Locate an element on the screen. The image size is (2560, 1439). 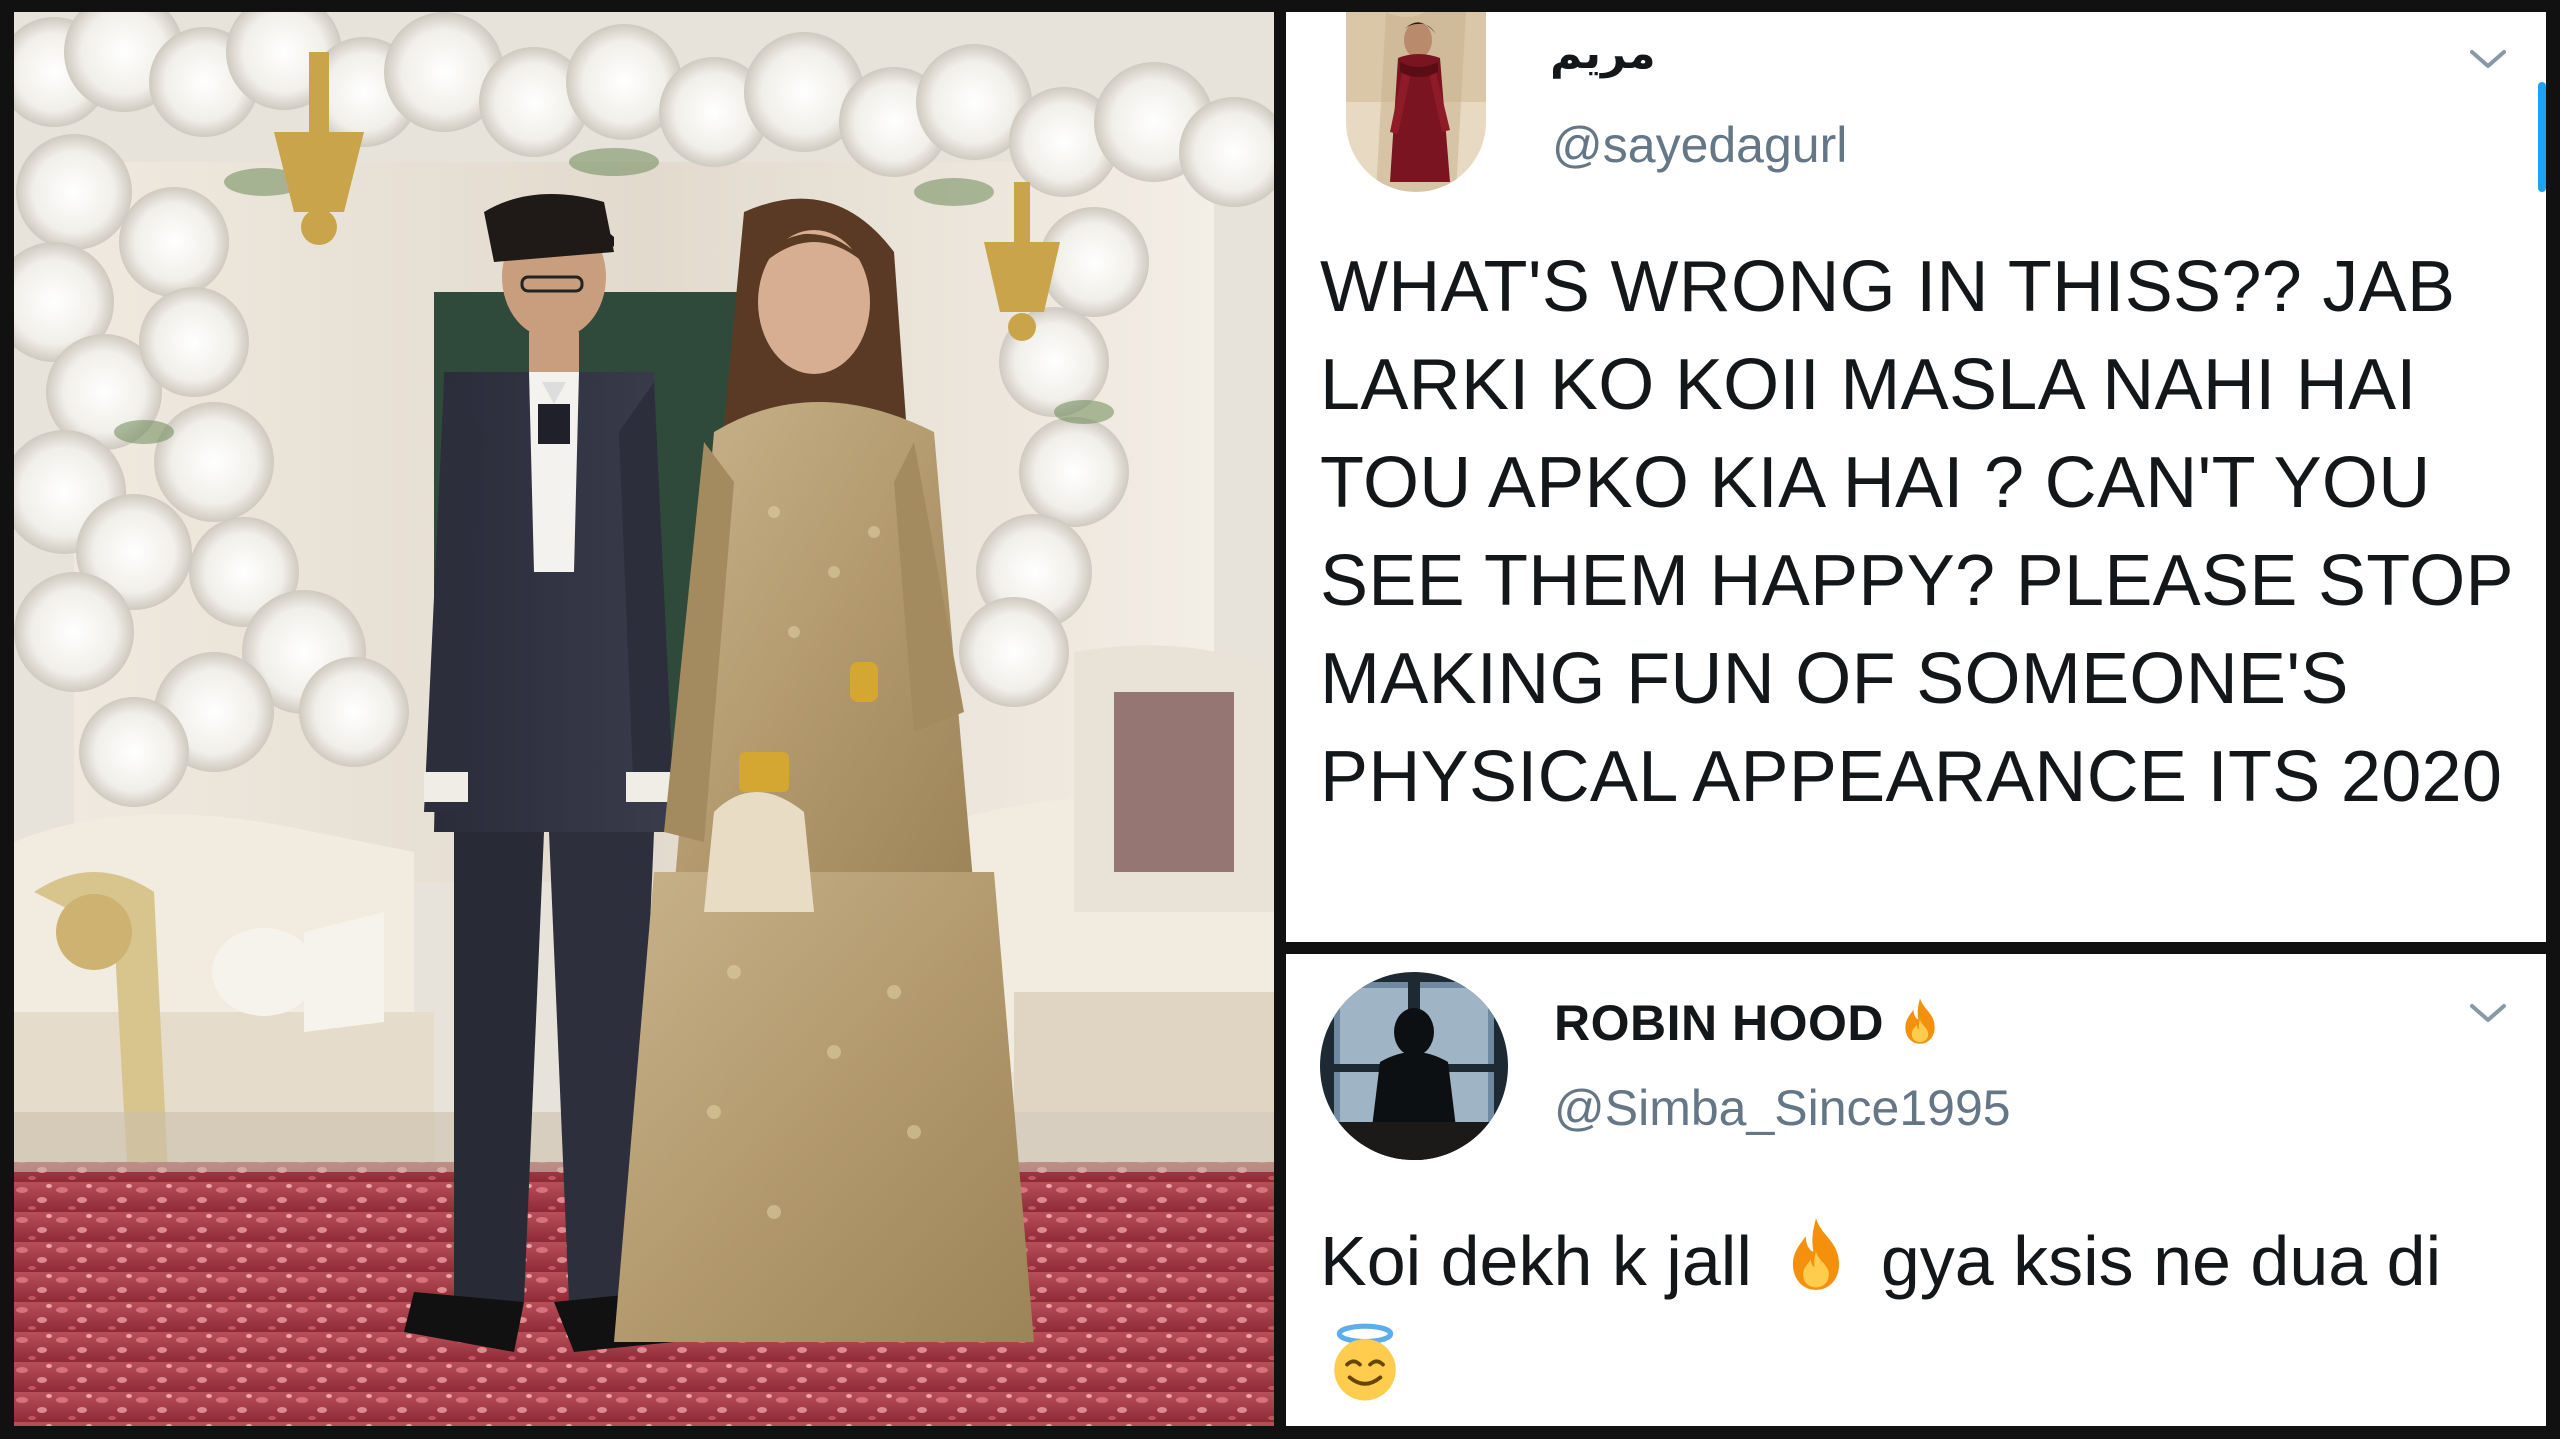
display-name: ROBIN HOOD is located at coordinates (1750, 1026).